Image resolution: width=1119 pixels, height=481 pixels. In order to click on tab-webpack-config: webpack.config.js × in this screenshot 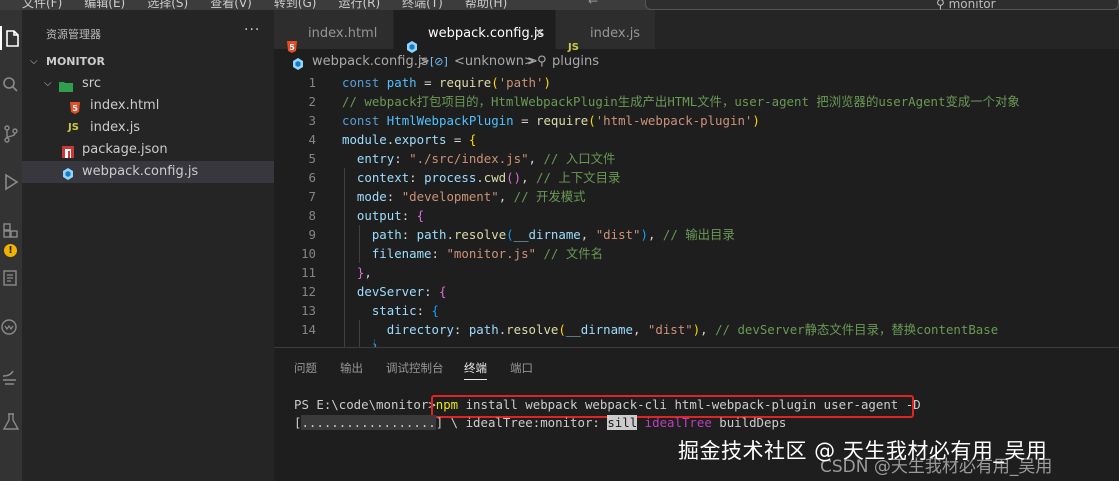, I will do `click(475, 31)`.